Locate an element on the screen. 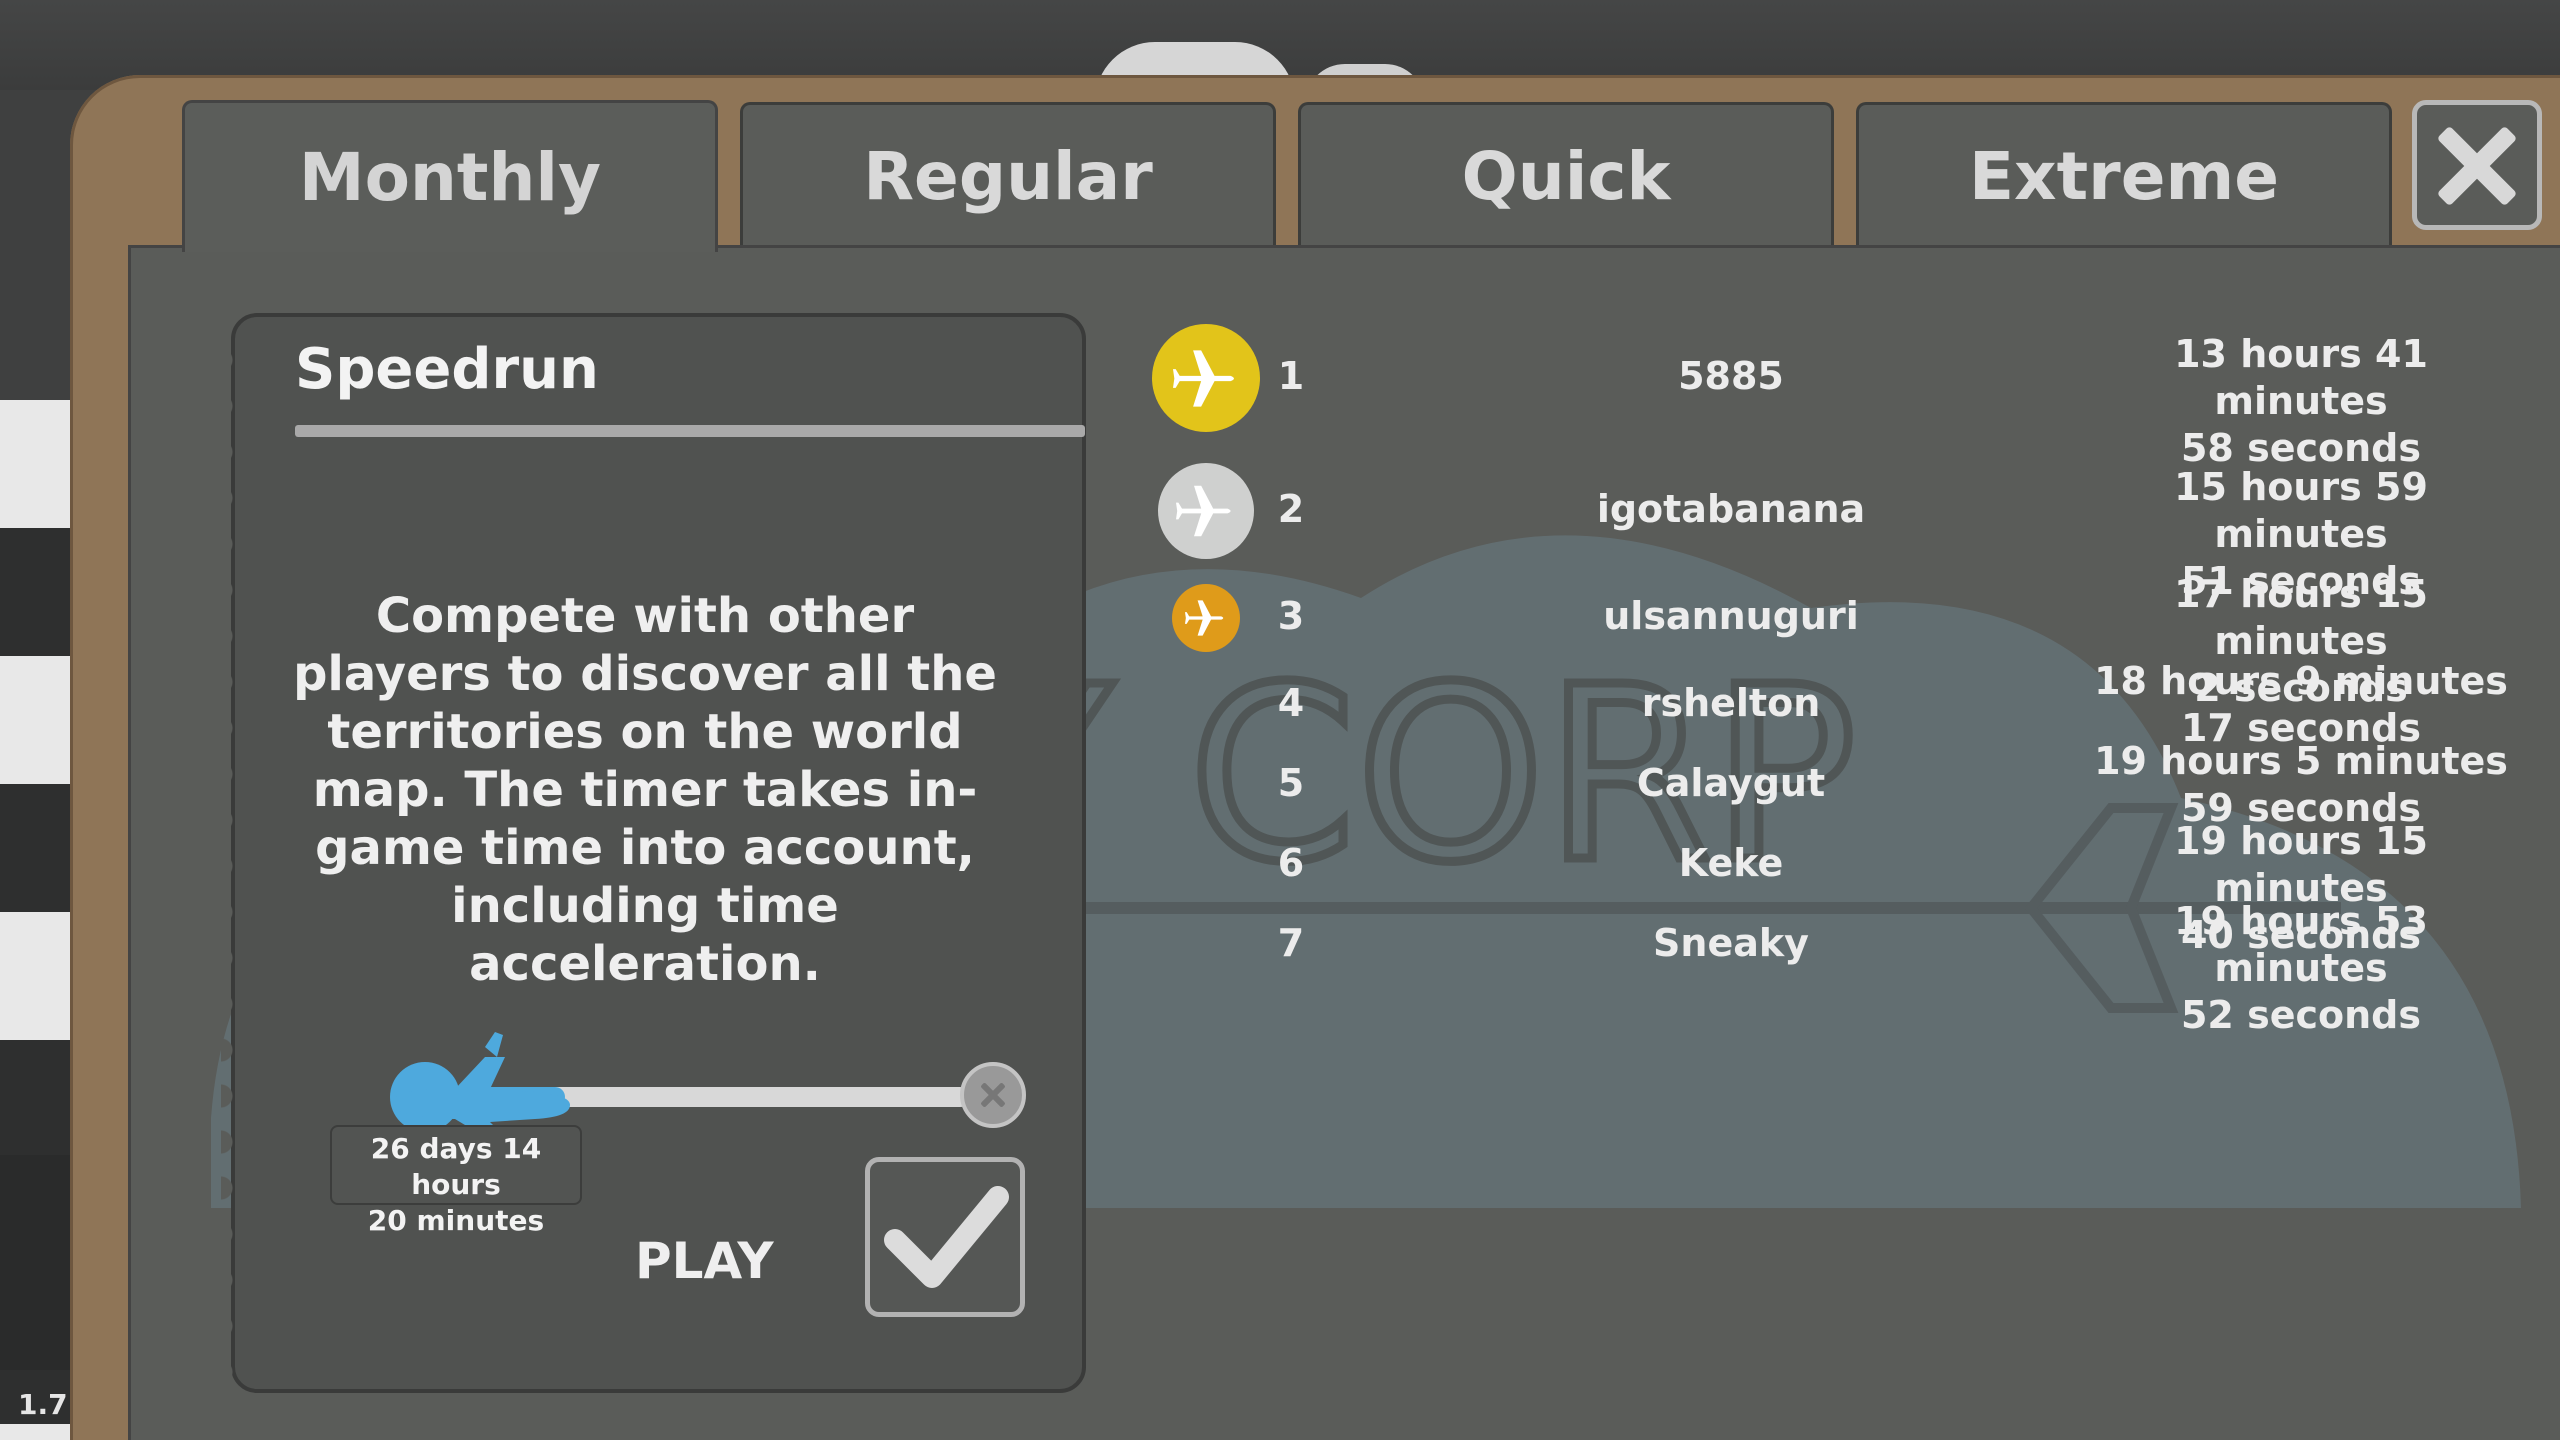  tab-monthly: Monthly is located at coordinates (450, 176).